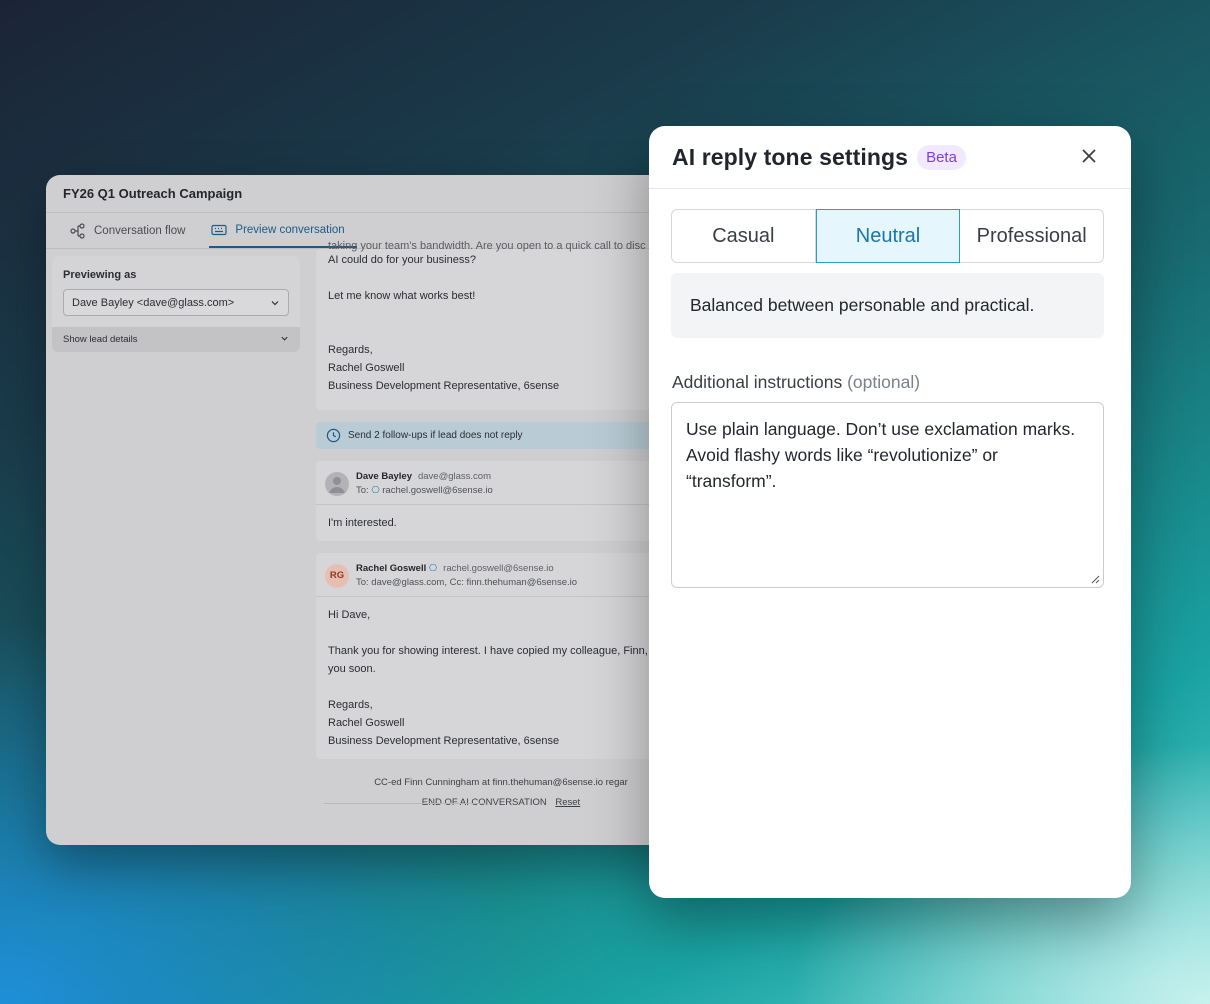 The image size is (1210, 1004). Describe the element at coordinates (884, 382) in the screenshot. I see `optional-tag: (optional)` at that location.